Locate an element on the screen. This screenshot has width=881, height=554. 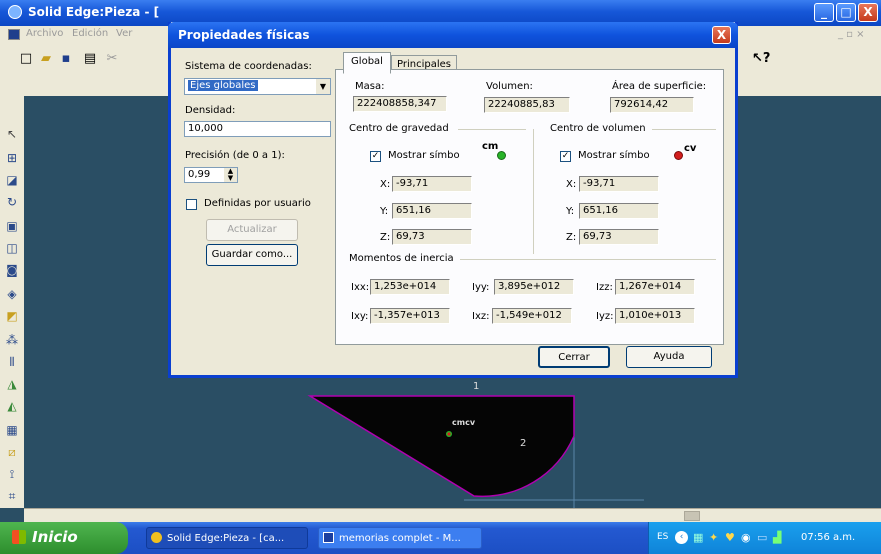
user-defined-checkbox is located at coordinates (191, 204).